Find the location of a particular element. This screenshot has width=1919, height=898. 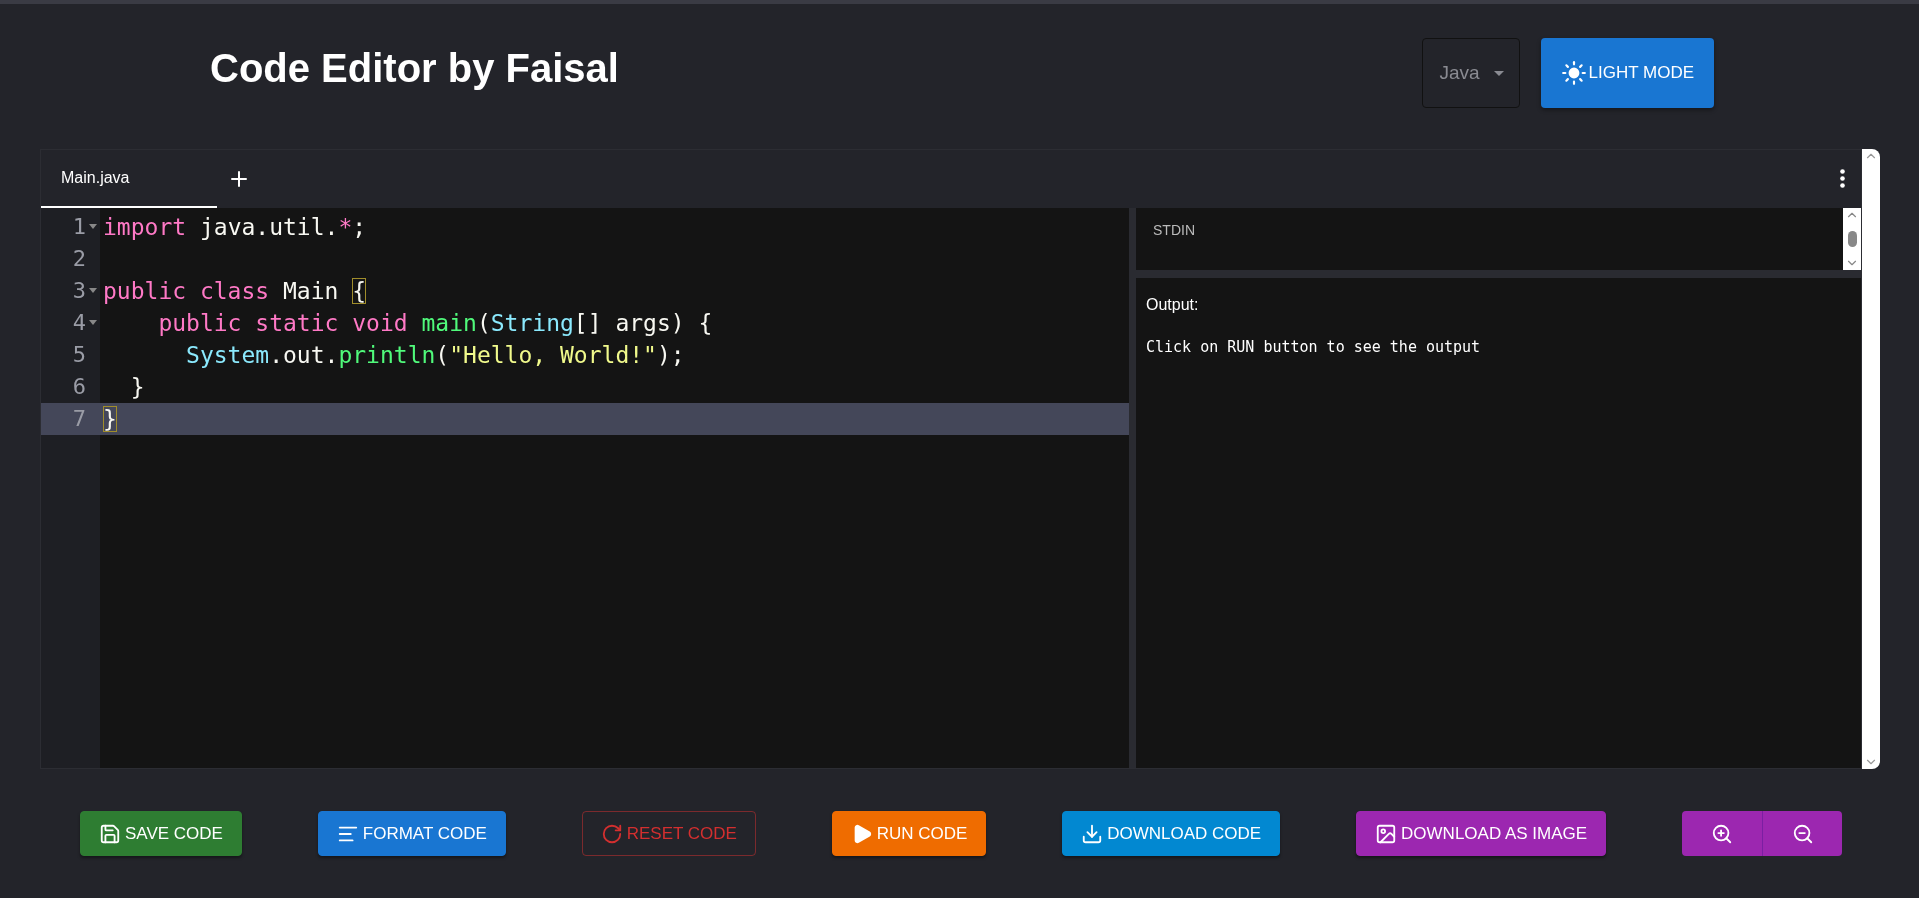

download-button: DOWNLOAD CODE is located at coordinates (1171, 834).